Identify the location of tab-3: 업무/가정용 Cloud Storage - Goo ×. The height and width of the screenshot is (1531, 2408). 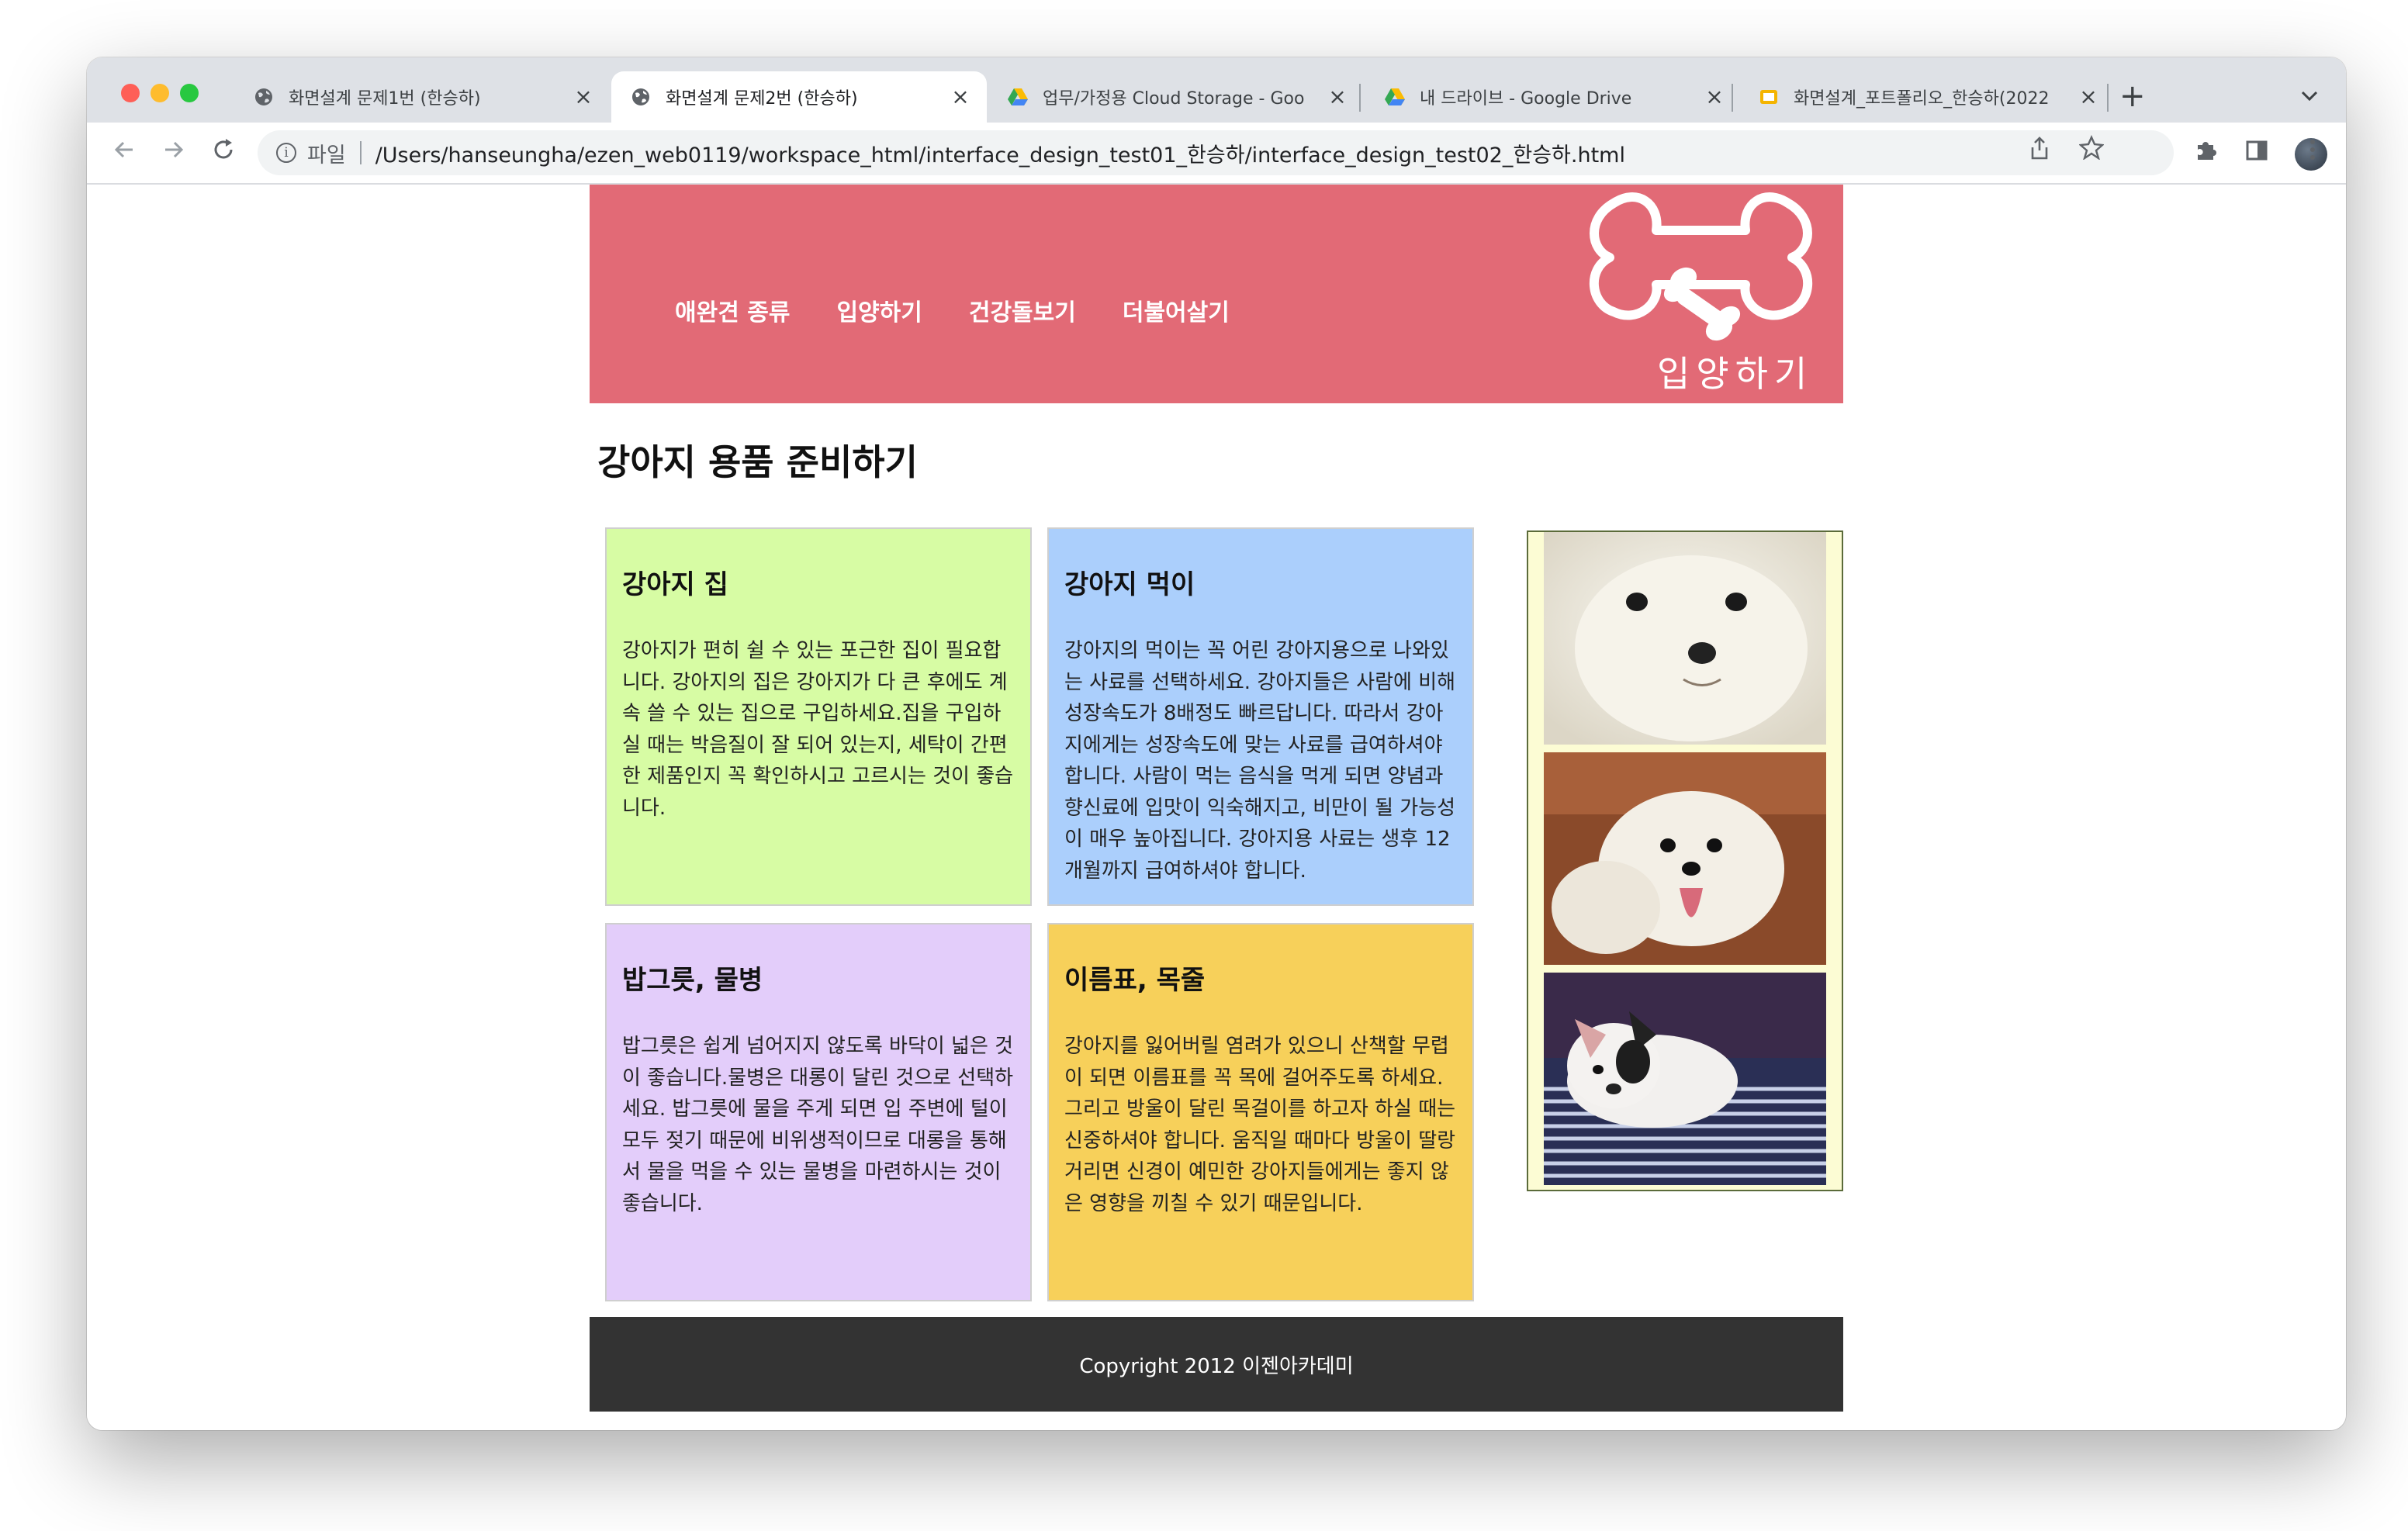
(1176, 97).